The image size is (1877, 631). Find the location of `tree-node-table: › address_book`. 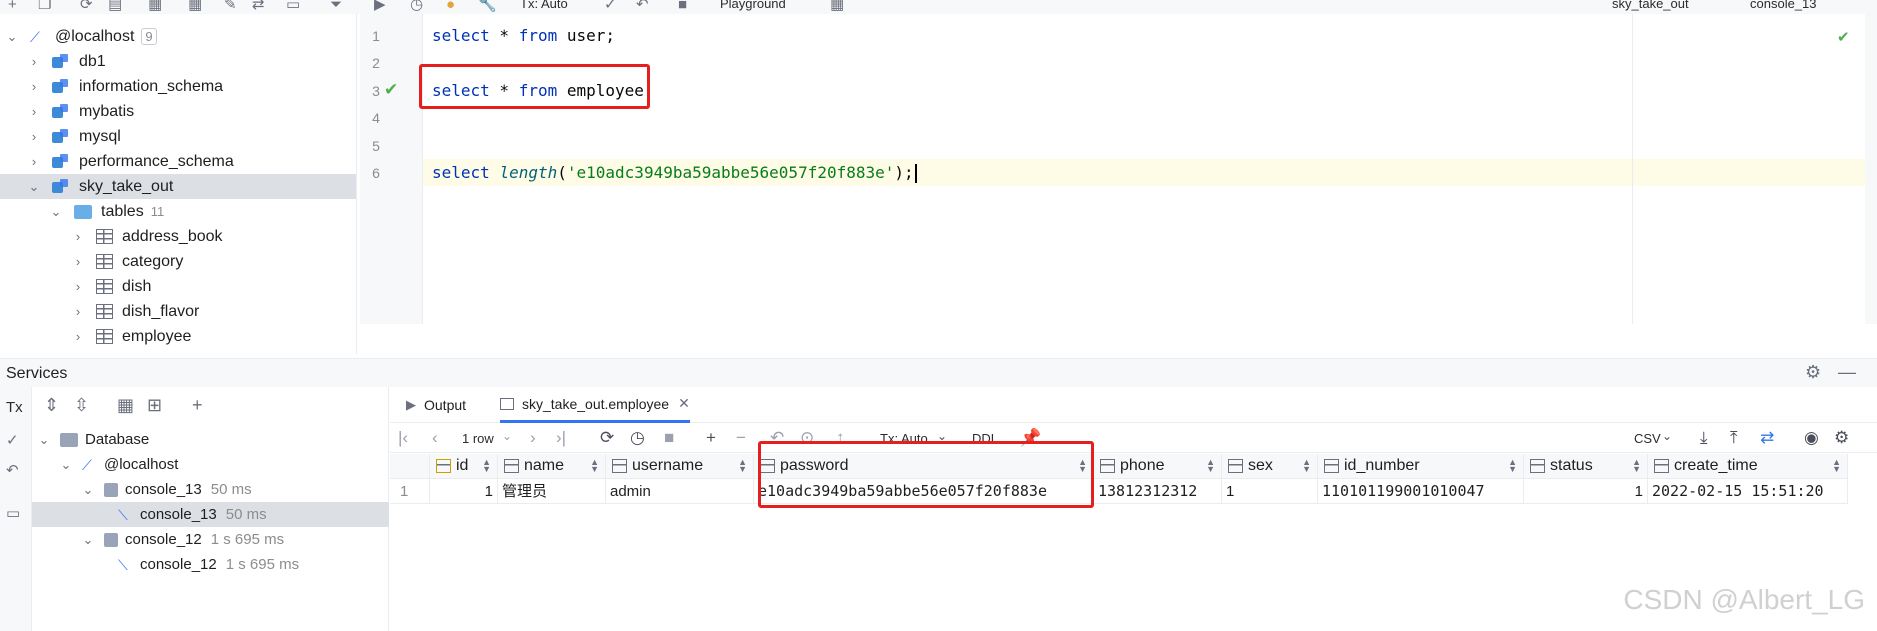

tree-node-table: › address_book is located at coordinates (178, 236).